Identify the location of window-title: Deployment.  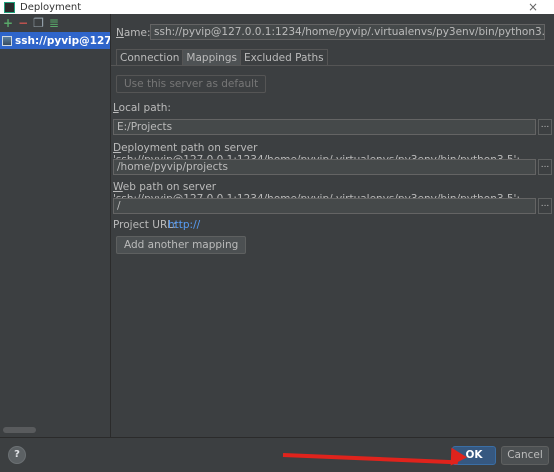
(51, 7).